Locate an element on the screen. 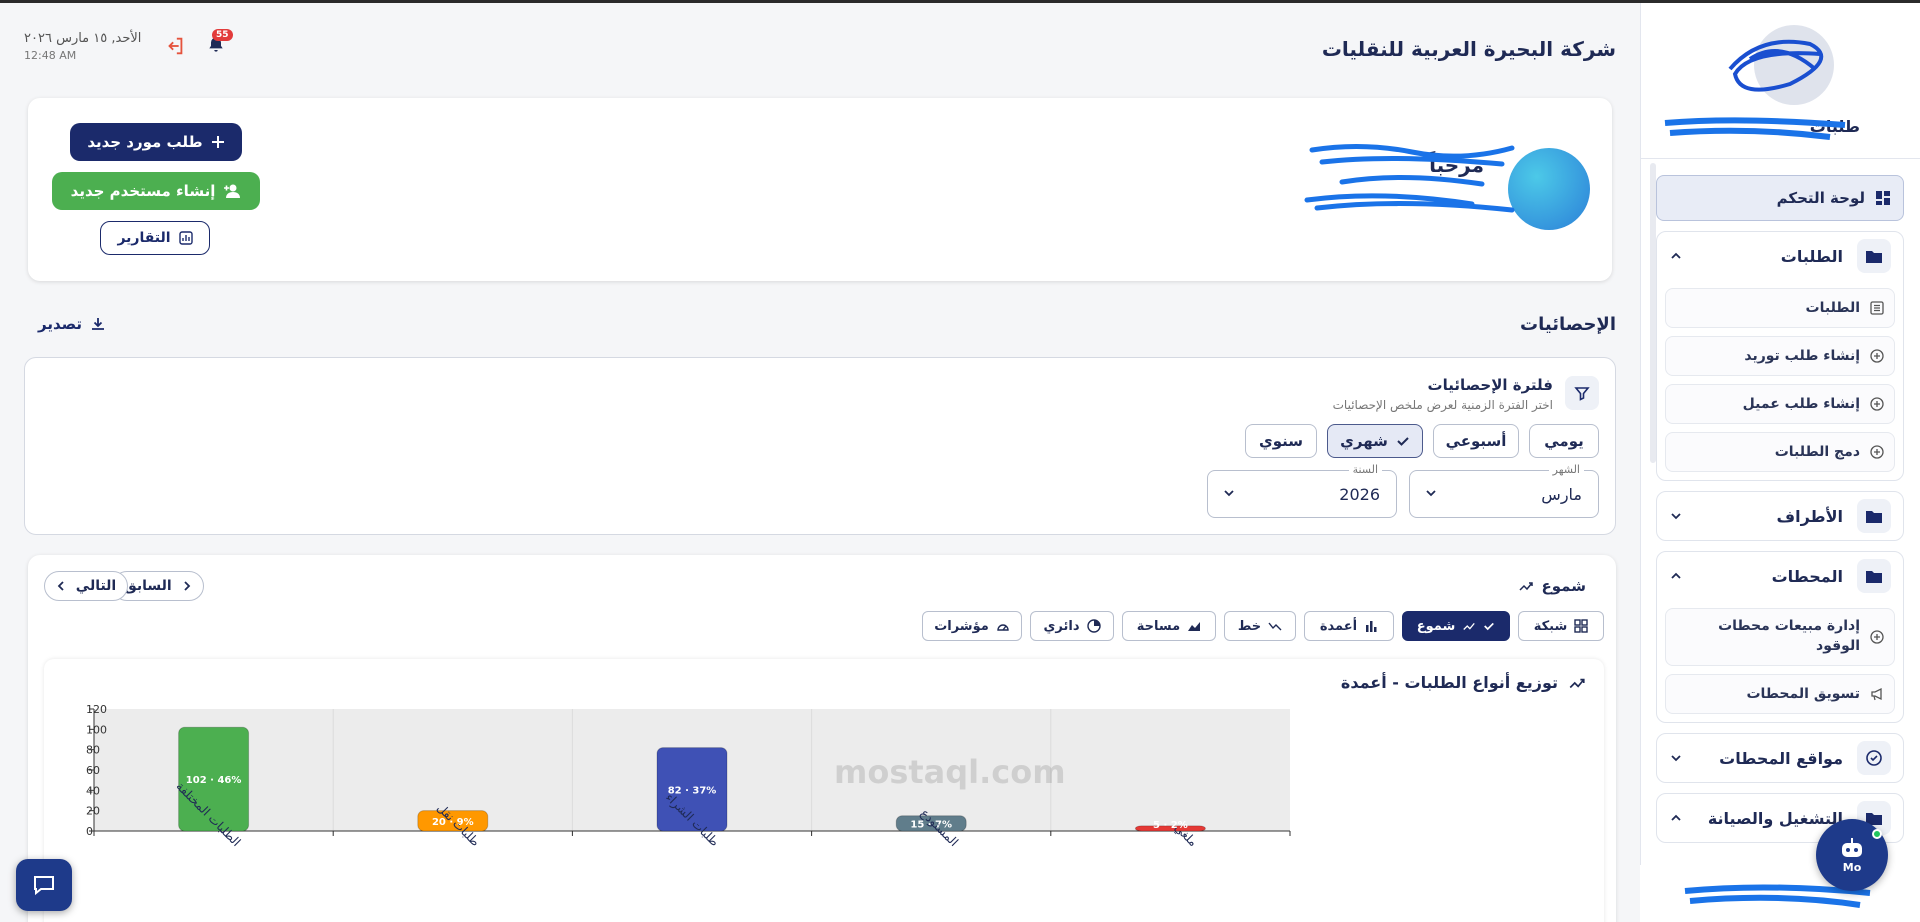 The width and height of the screenshot is (1920, 922). chart-type-indicators-button: مؤشرات is located at coordinates (972, 626).